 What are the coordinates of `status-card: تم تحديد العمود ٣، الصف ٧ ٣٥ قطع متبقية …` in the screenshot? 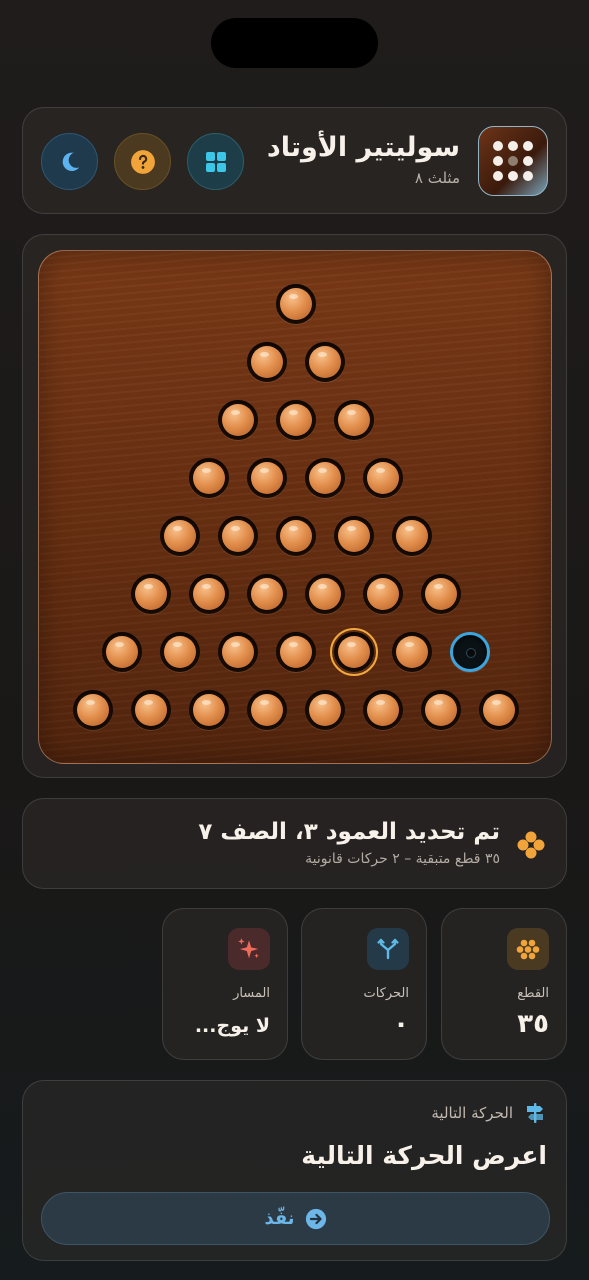 It's located at (294, 843).